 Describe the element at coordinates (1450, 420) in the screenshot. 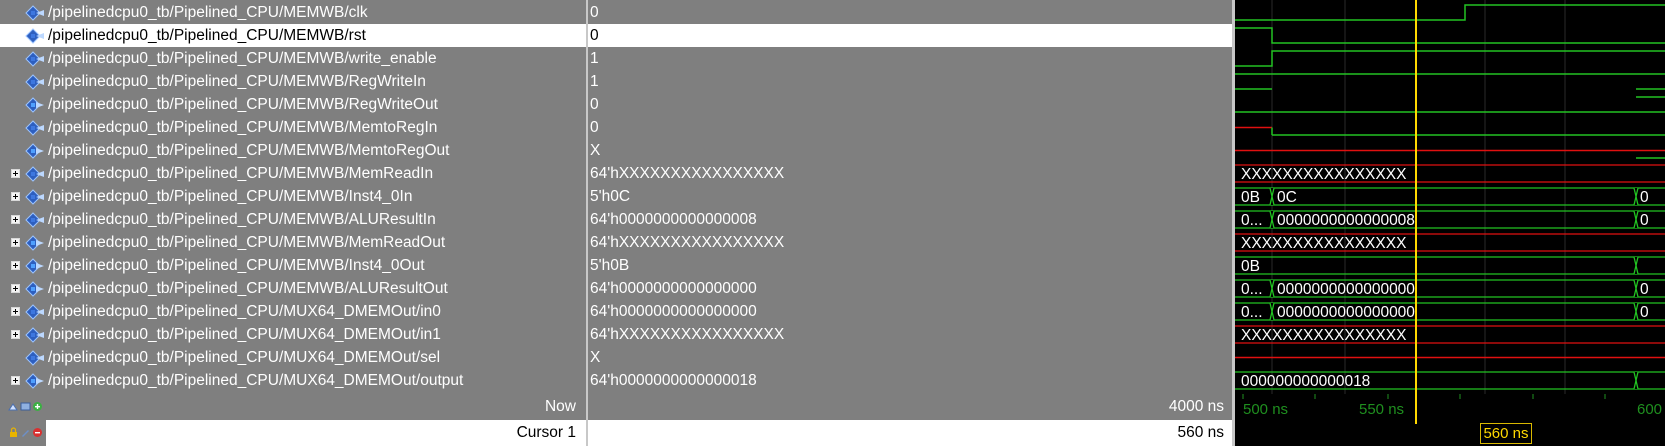

I see `time-axis: 500 ns 550 ns 600` at that location.